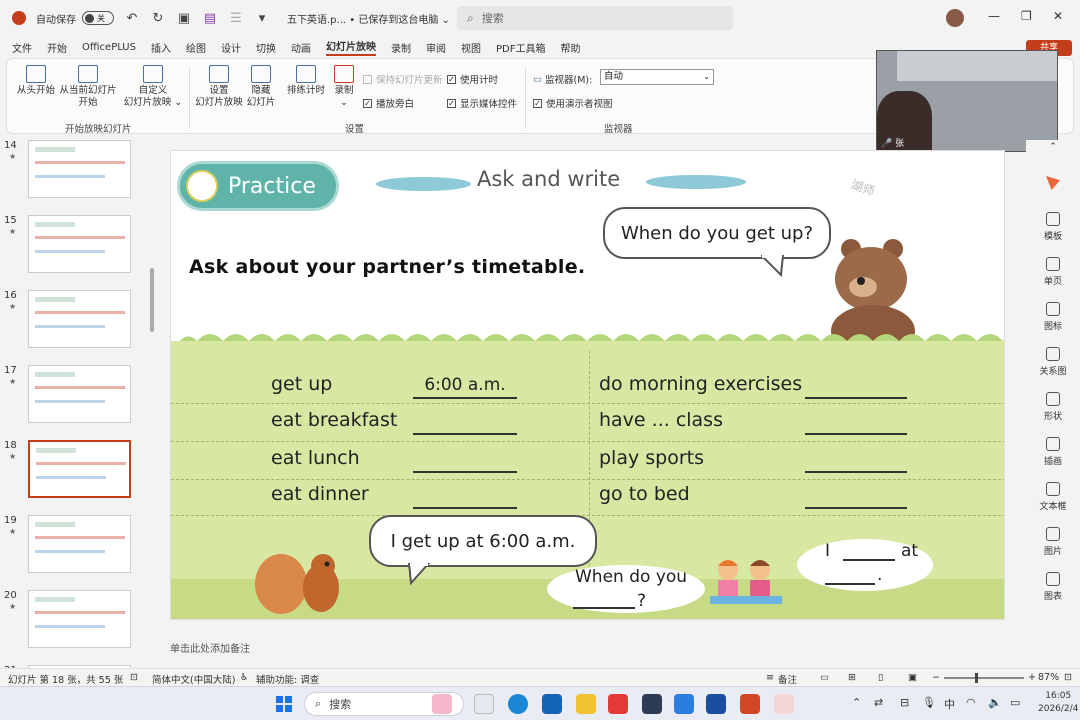 The image size is (1080, 720). I want to click on ribbon-tab: 视图, so click(471, 47).